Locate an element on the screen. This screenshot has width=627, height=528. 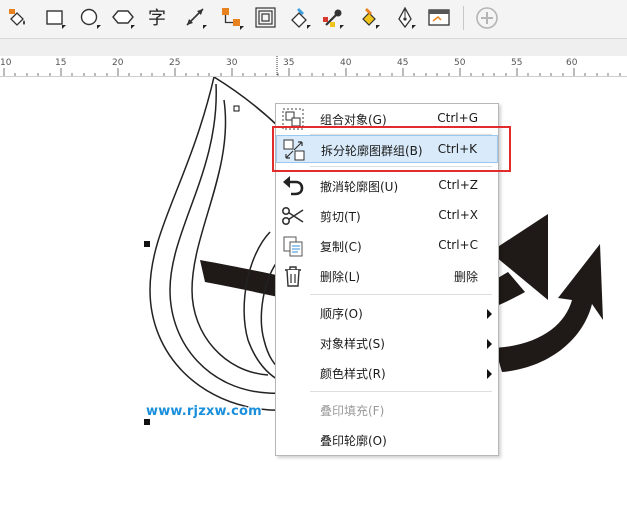
menu-item-shortcut: Ctrl+G is located at coordinates (457, 118).